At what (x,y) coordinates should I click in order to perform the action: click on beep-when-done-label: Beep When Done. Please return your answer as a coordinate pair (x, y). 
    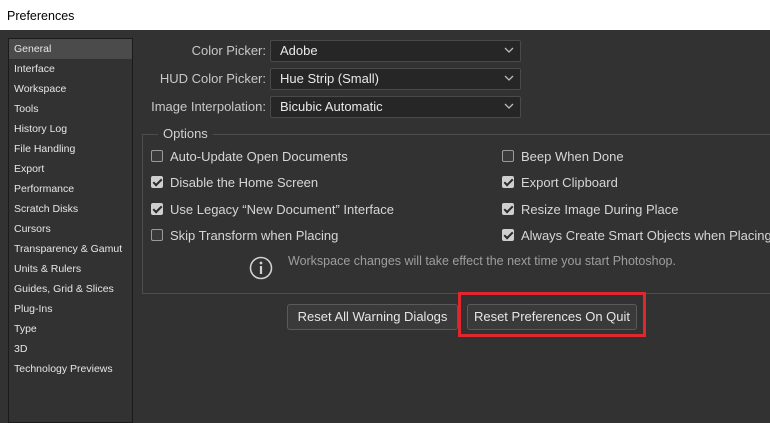
    Looking at the image, I should click on (572, 156).